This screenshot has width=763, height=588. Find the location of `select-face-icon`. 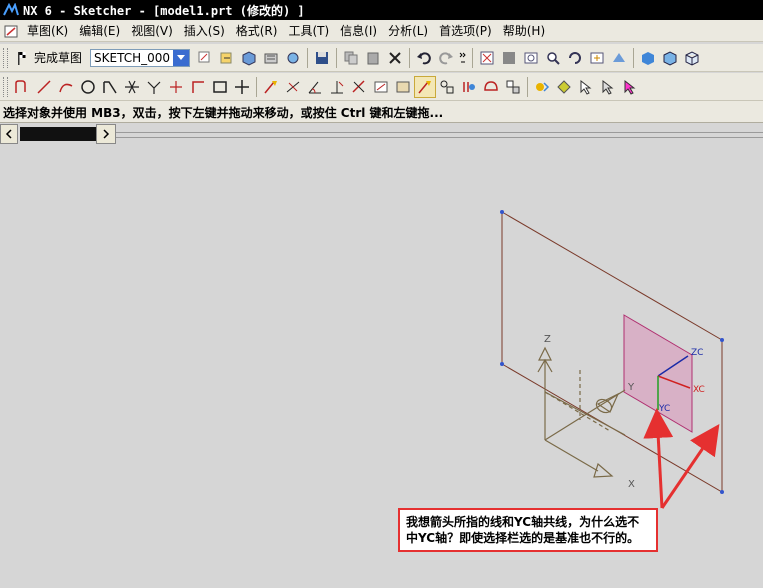

select-face-icon is located at coordinates (630, 87).